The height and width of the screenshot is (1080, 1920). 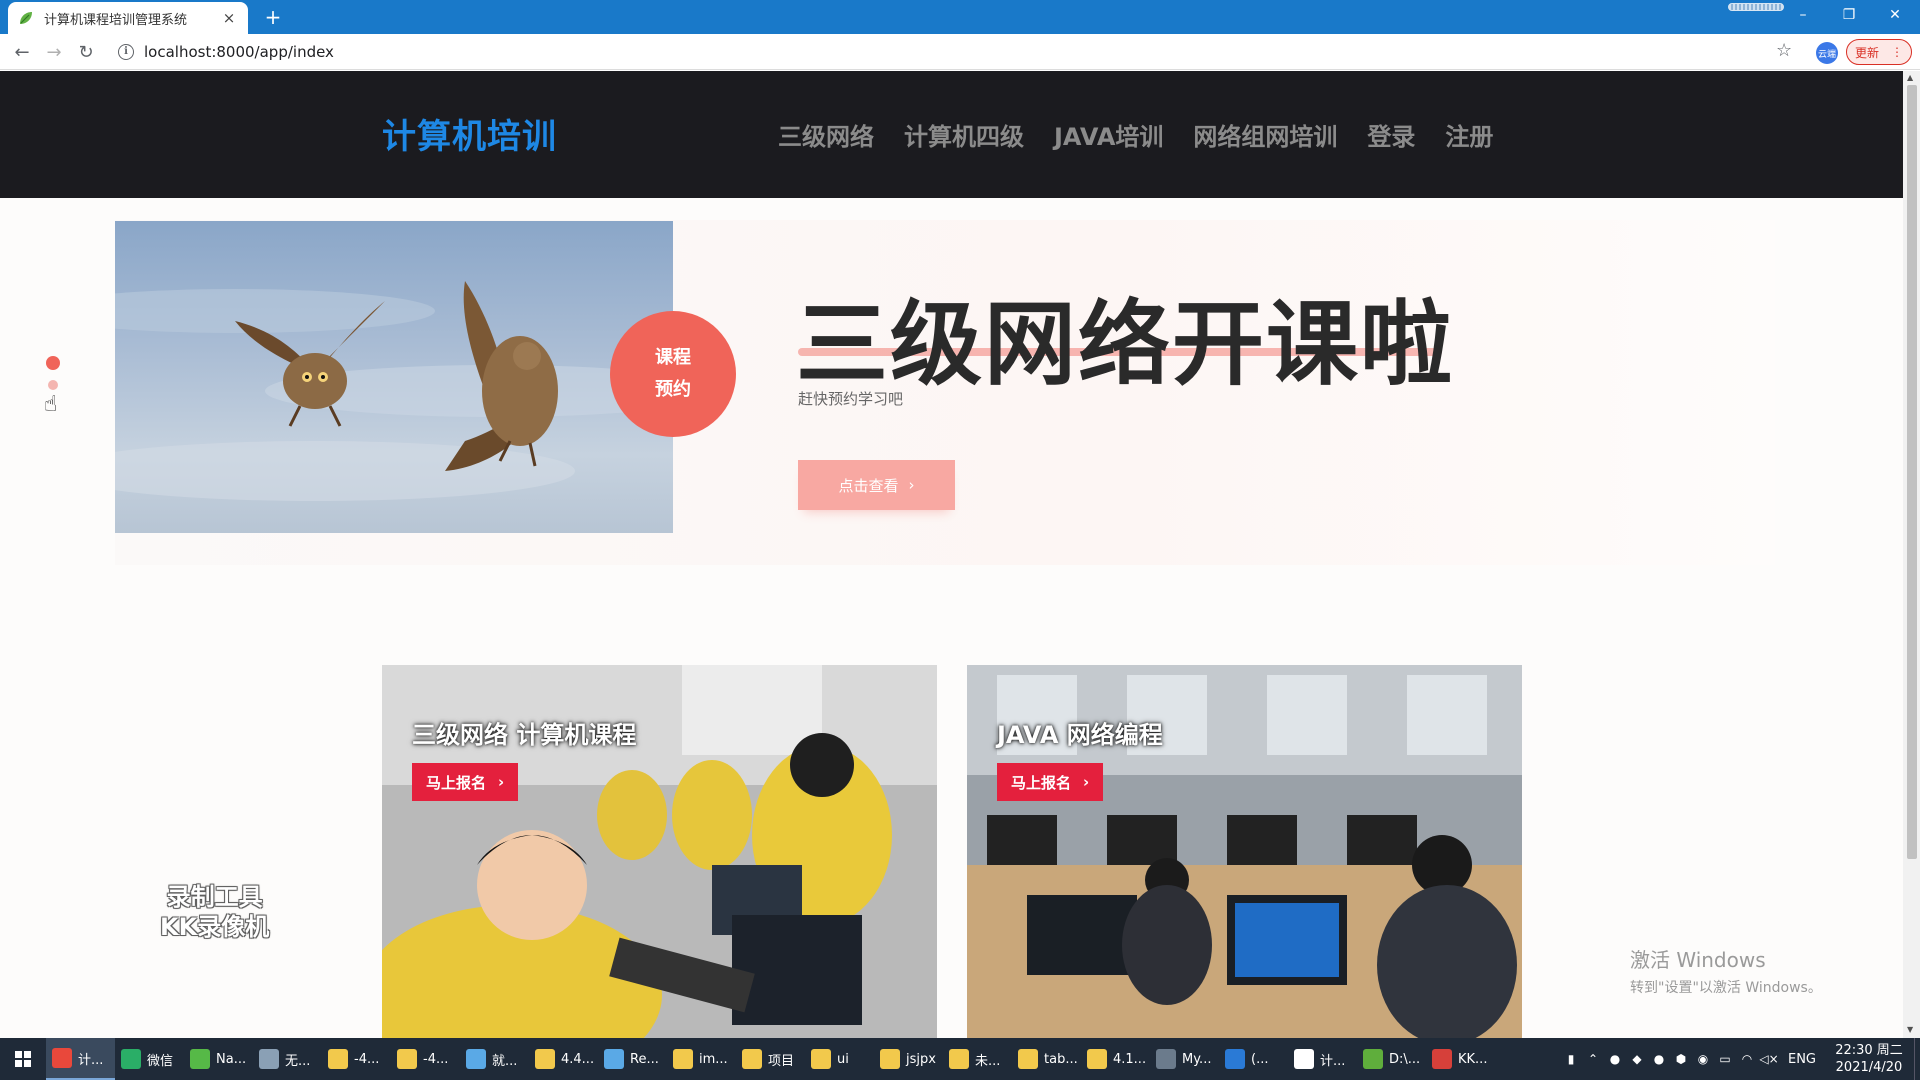 I want to click on close-window-button: ✕, so click(x=1895, y=15).